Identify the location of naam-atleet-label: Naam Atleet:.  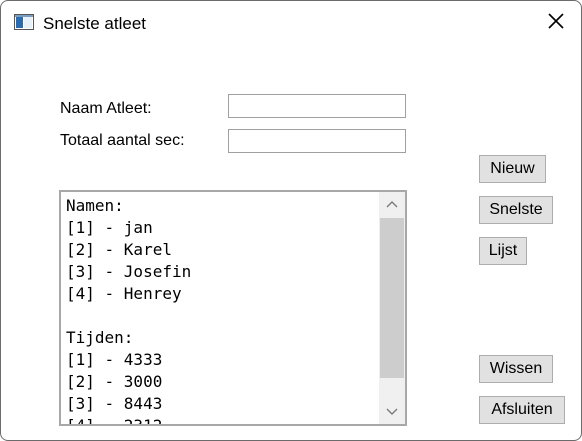
(106, 108).